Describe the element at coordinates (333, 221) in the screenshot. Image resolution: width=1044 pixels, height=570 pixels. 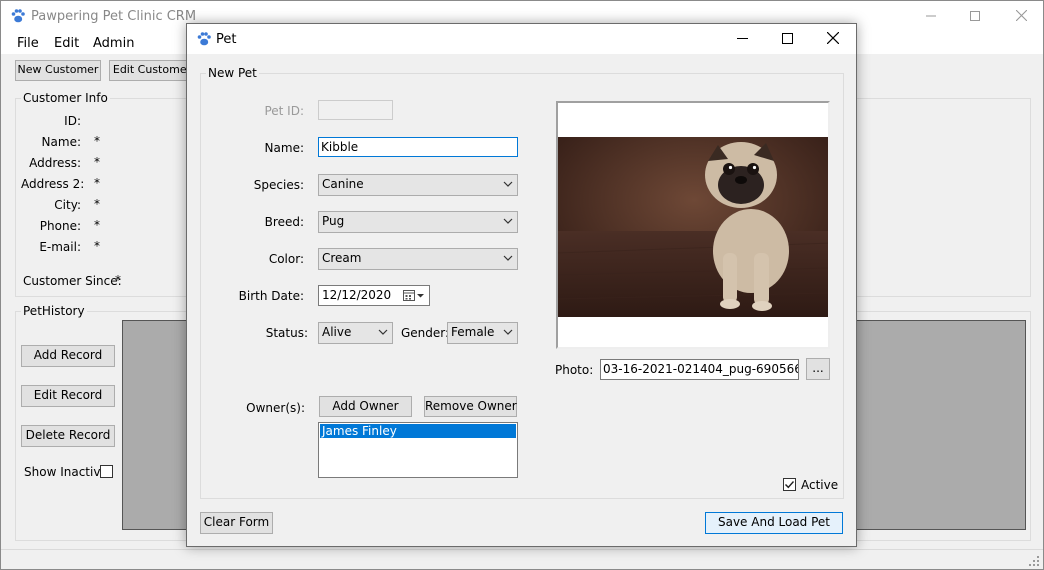
I see `breed-value: Pug` at that location.